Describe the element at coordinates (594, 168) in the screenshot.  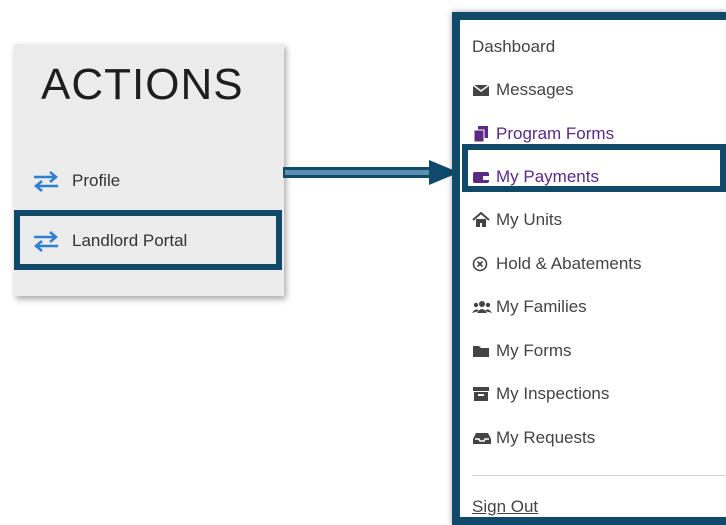
I see `my-payments-highlight` at that location.